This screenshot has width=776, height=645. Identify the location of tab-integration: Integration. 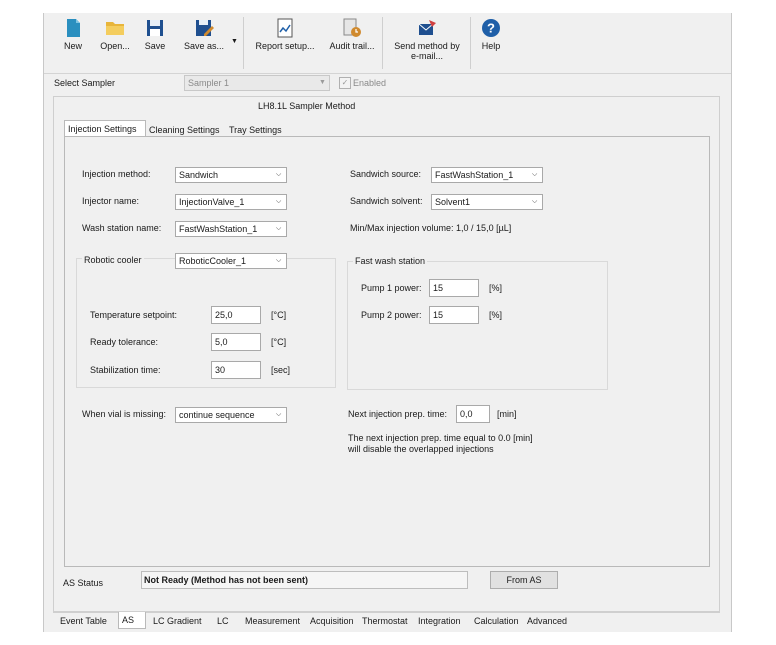
(439, 621).